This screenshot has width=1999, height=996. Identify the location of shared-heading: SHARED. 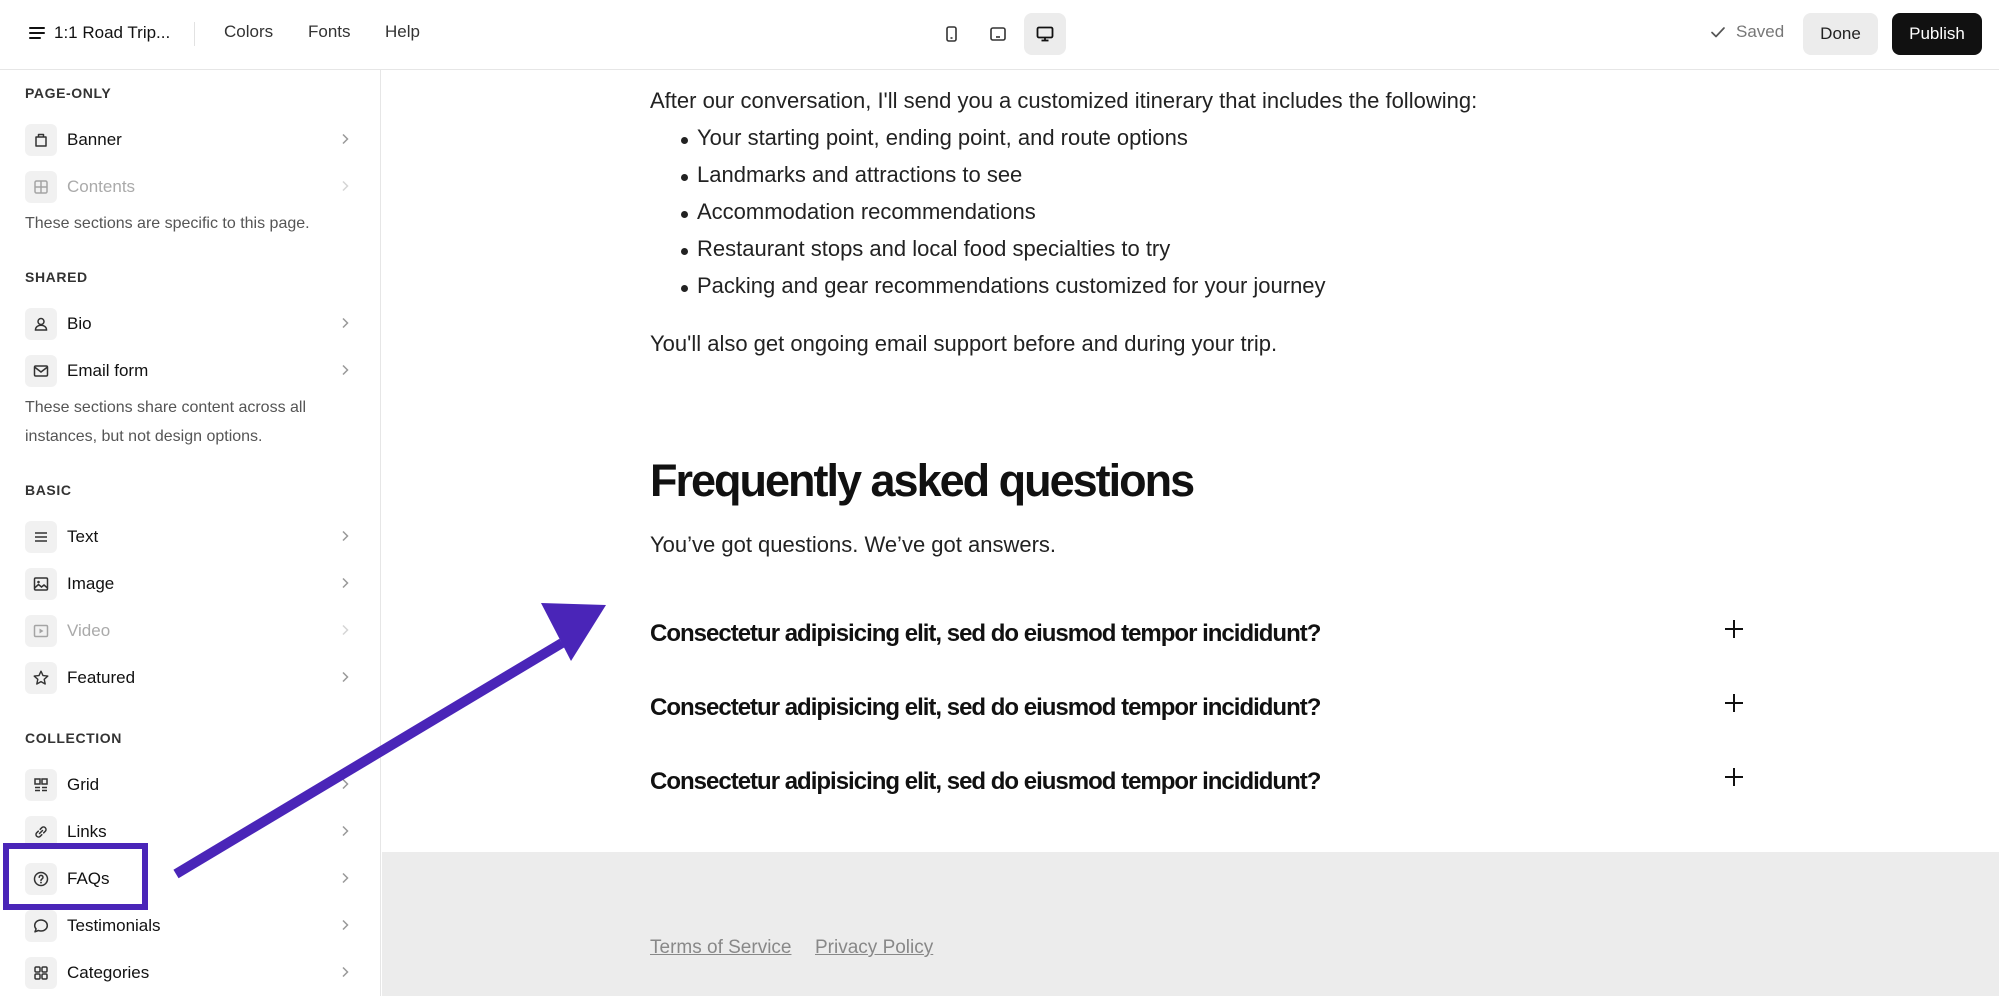
(56, 277).